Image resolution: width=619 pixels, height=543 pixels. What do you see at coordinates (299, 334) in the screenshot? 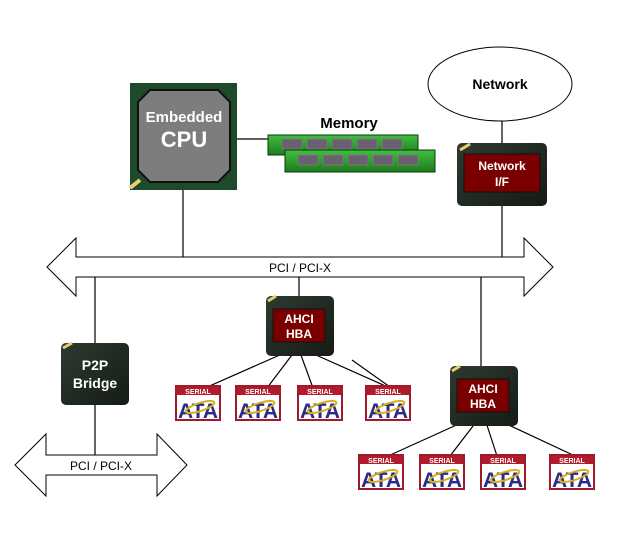
I see `hba1-line2: HBA` at bounding box center [299, 334].